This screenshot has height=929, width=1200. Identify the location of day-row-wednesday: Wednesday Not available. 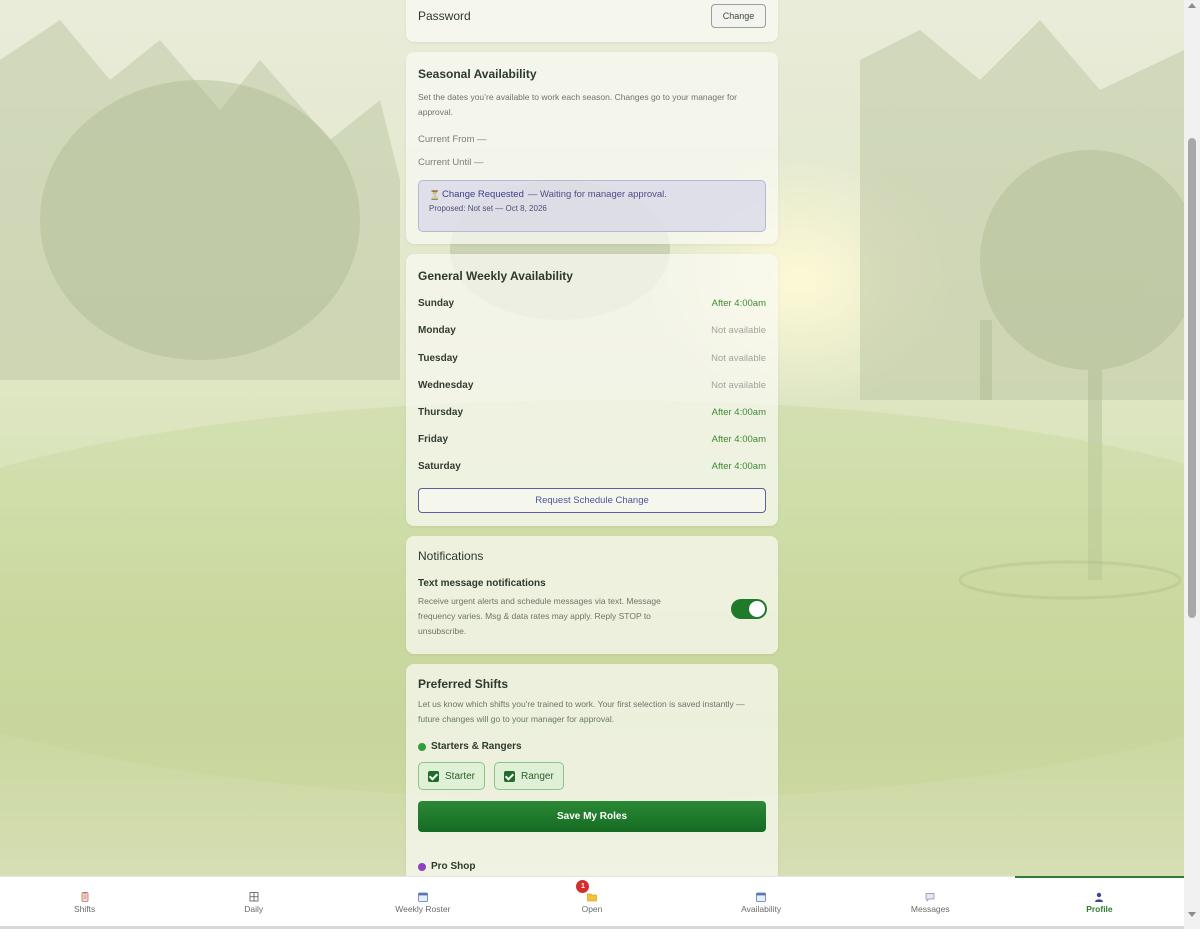
(592, 385).